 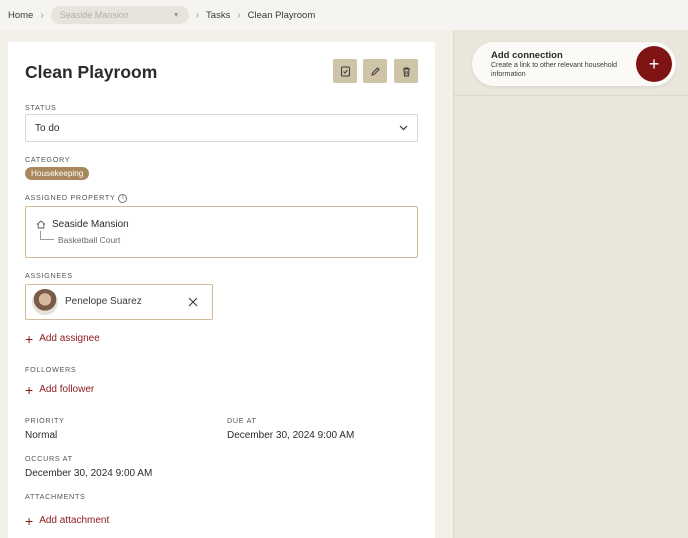 I want to click on attachments-label: ATTACHMENTS, so click(x=55, y=496).